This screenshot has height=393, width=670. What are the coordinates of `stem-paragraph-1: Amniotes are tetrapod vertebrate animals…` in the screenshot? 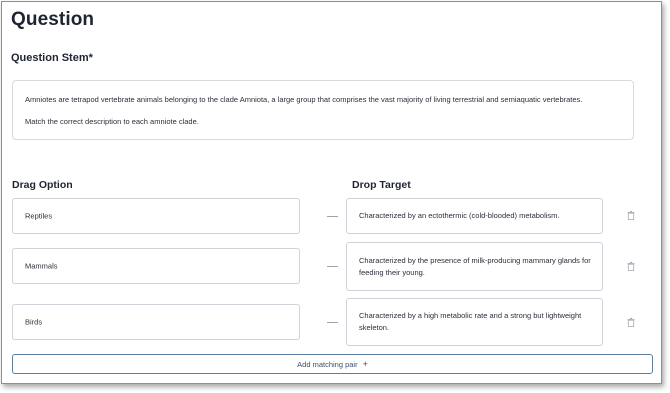 It's located at (304, 99).